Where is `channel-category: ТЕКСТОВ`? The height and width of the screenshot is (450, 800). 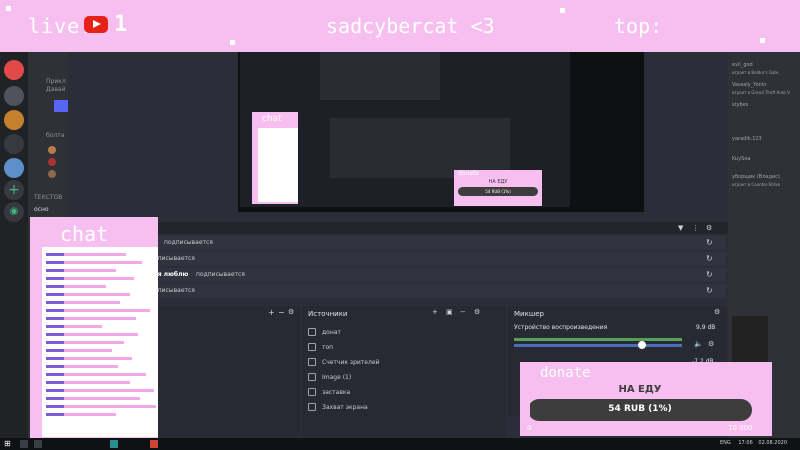
channel-category: ТЕКСТОВ is located at coordinates (48, 197).